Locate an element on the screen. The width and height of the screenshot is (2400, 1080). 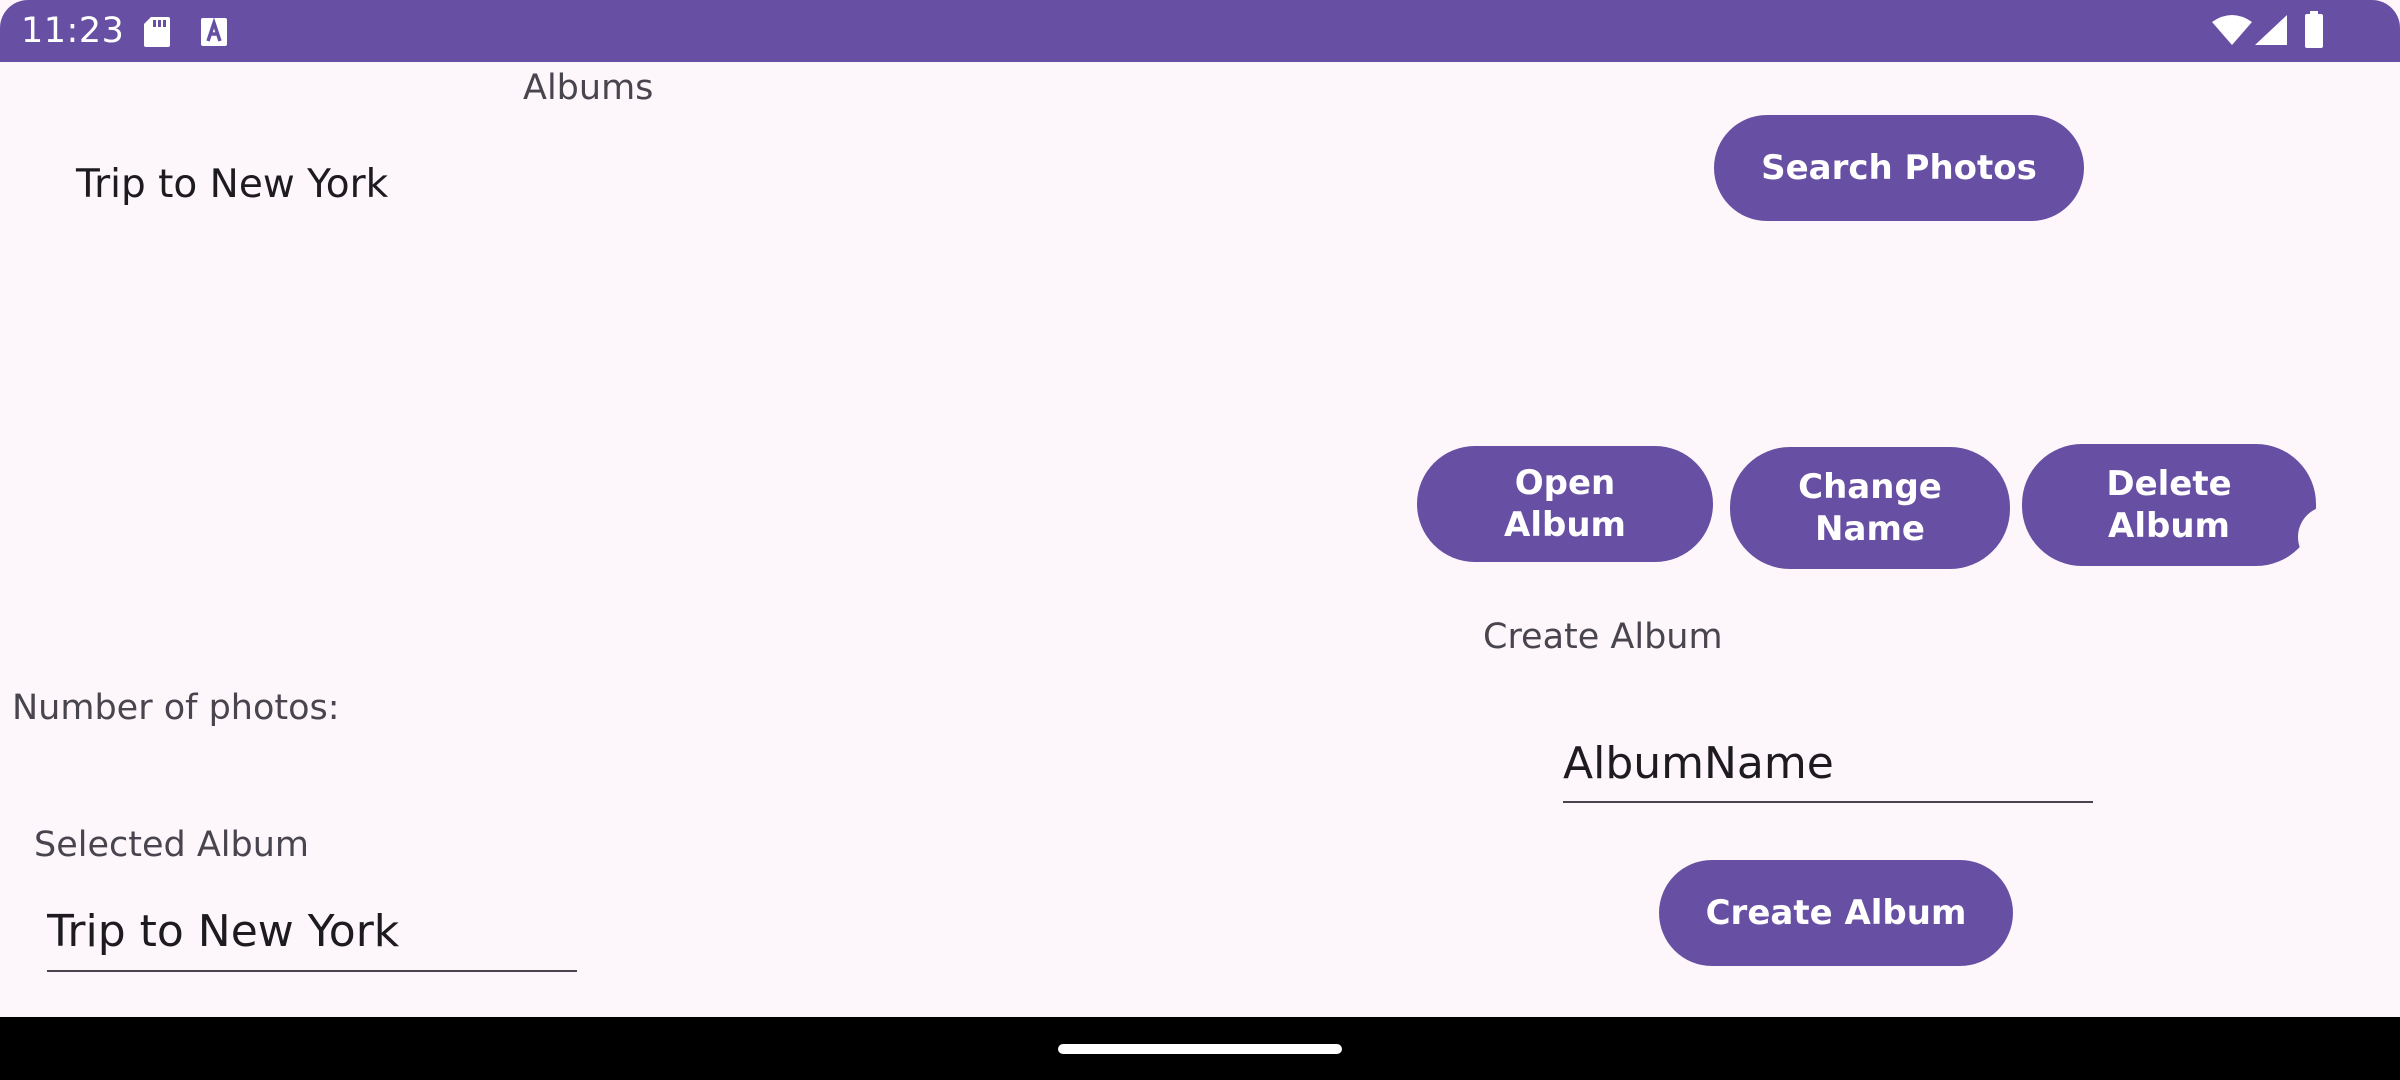
battery-icon is located at coordinates (2314, 29).